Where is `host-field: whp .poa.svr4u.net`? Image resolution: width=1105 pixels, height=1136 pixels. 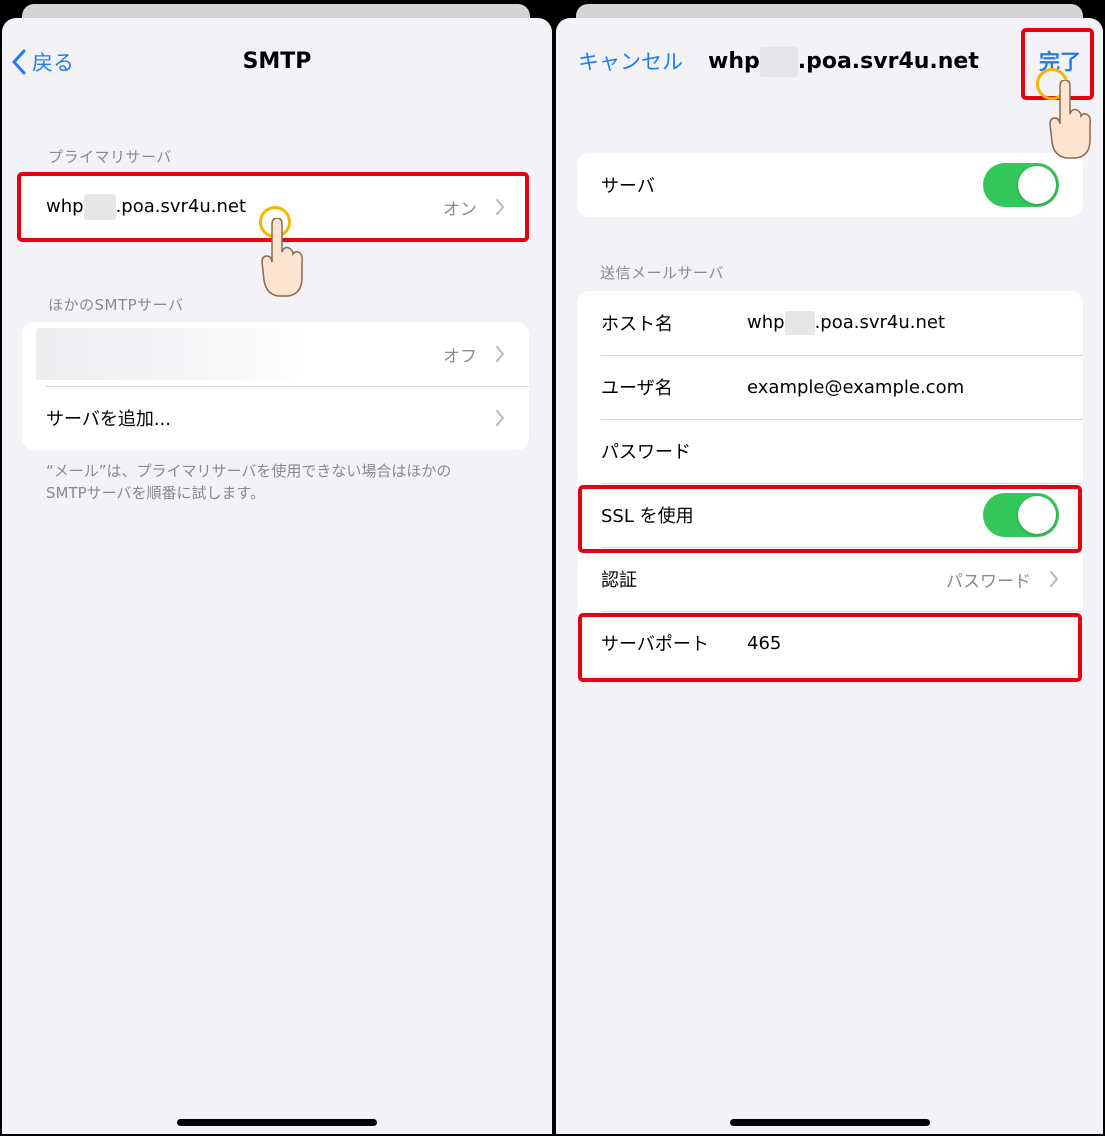 host-field: whp .poa.svr4u.net is located at coordinates (903, 323).